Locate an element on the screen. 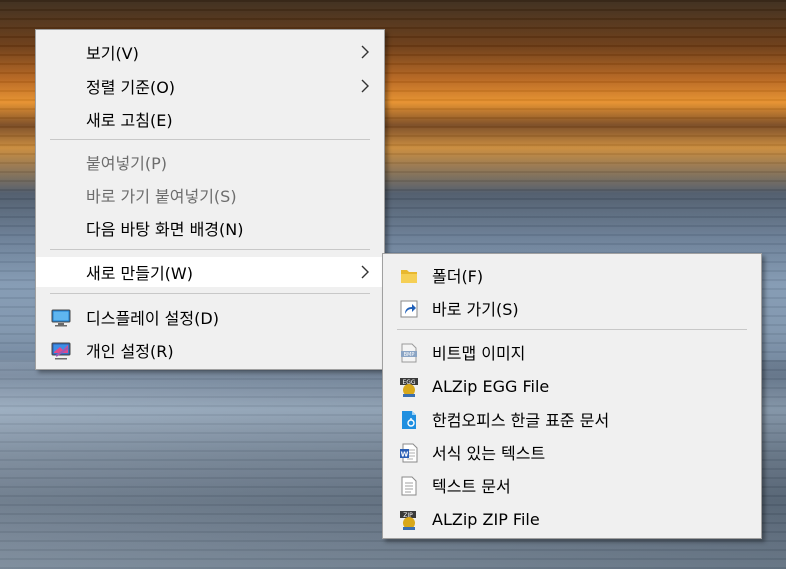  submenu-item-label: 텍스트 문서 is located at coordinates (471, 486).